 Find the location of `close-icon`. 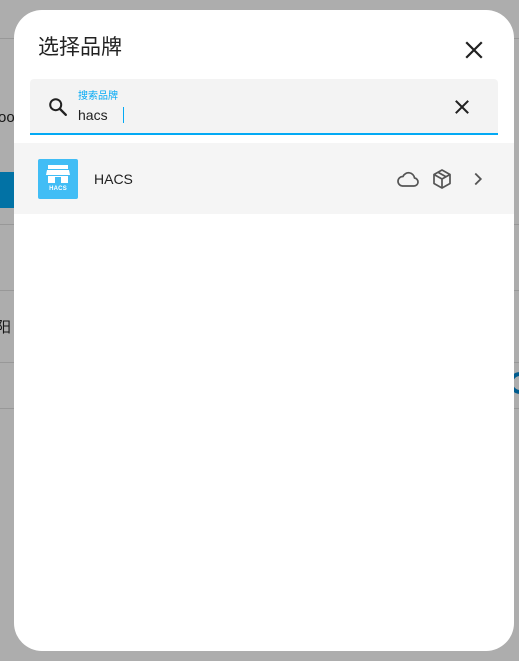

close-icon is located at coordinates (474, 50).